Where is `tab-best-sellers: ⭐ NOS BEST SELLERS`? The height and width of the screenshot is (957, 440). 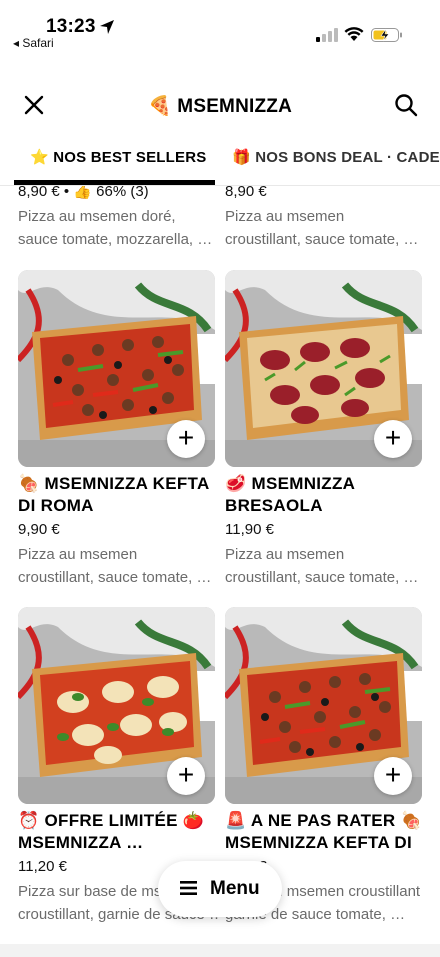
tab-best-sellers: ⭐ NOS BEST SELLERS is located at coordinates (118, 157).